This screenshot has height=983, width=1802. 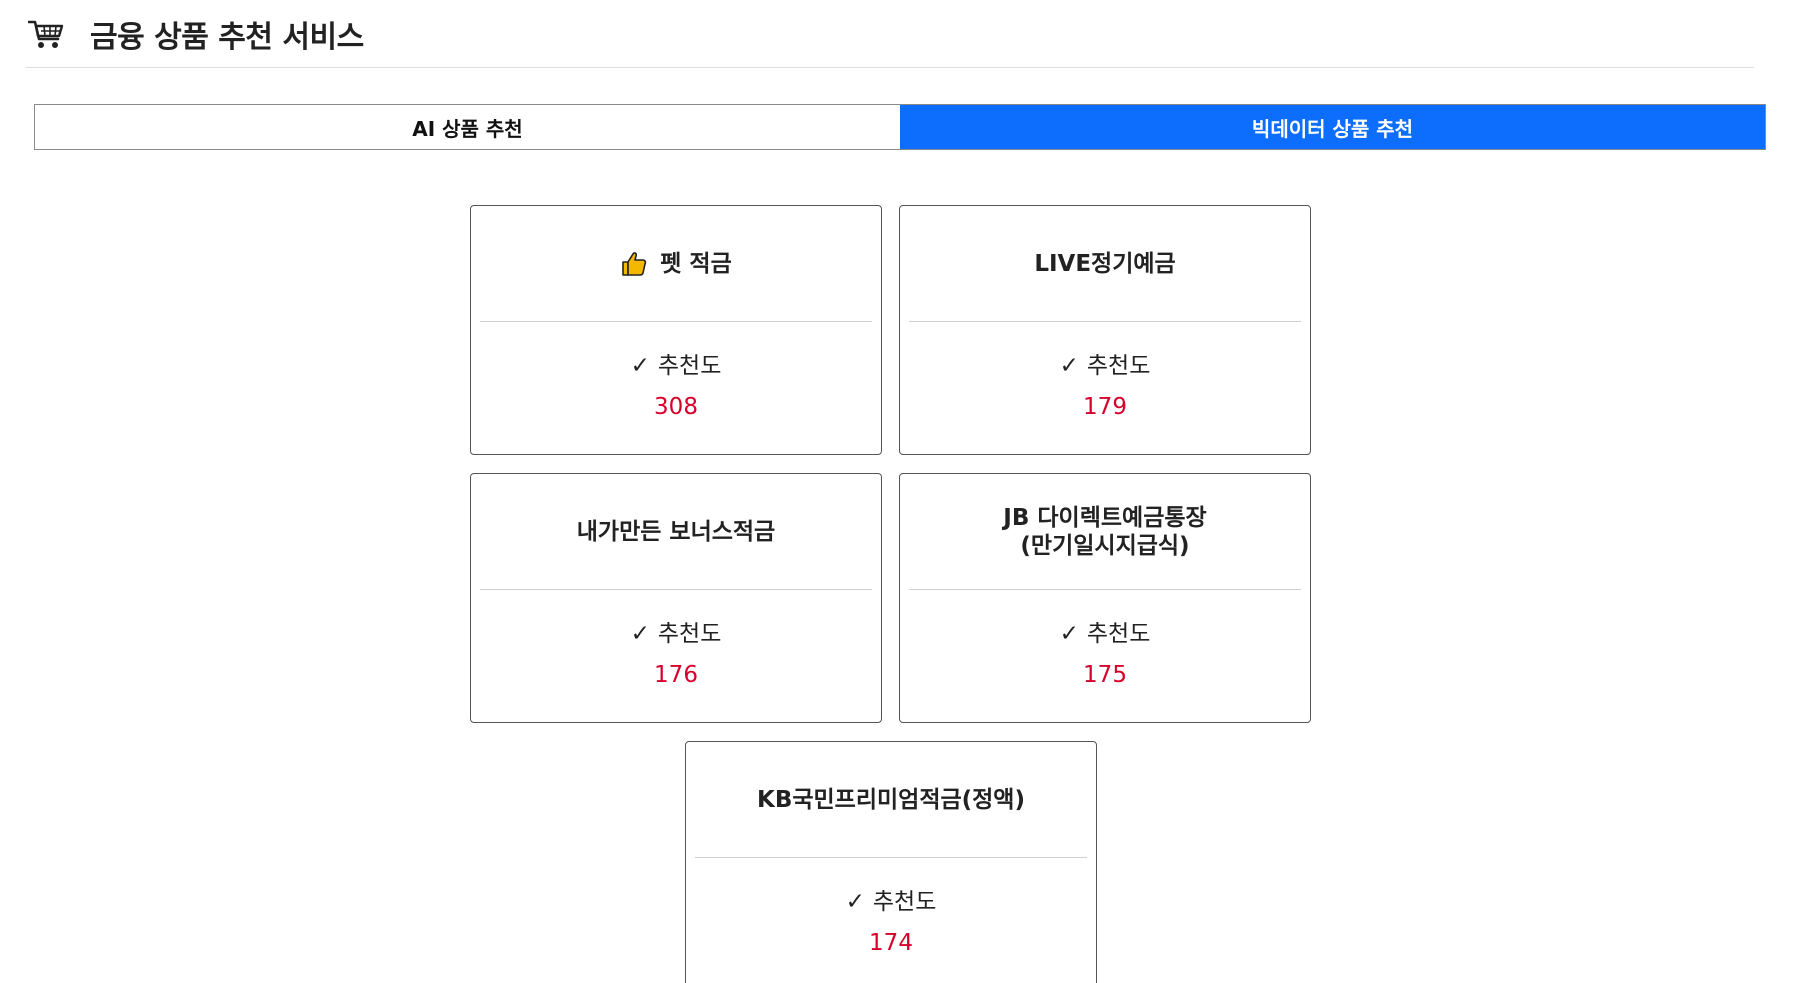 What do you see at coordinates (891, 862) in the screenshot?
I see `product-card: KB국민프리미엄적금(정액) ✓ 추천도 174` at bounding box center [891, 862].